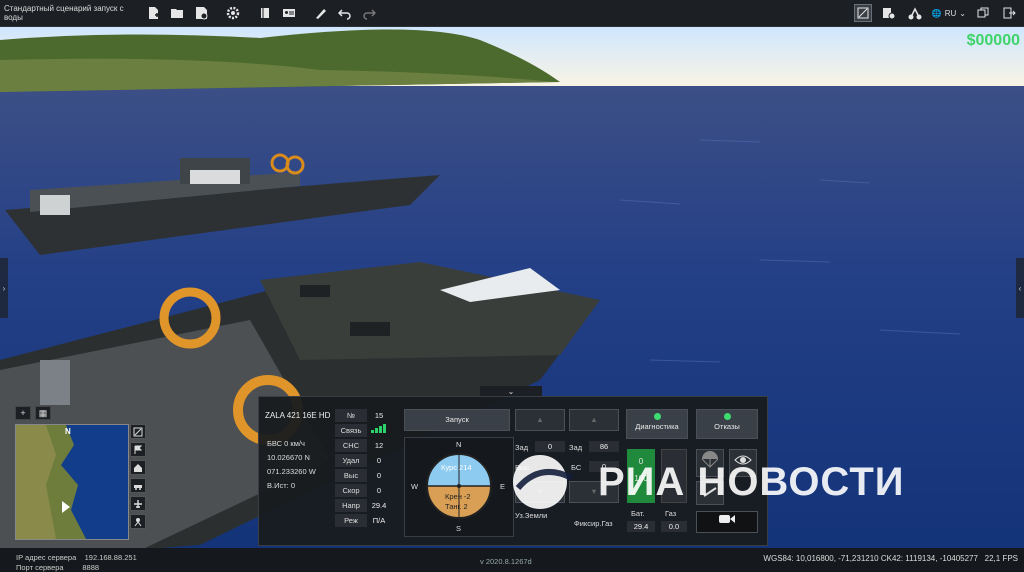 The image size is (1024, 572). What do you see at coordinates (233, 13) in the screenshot?
I see `settings-gear-icon` at bounding box center [233, 13].